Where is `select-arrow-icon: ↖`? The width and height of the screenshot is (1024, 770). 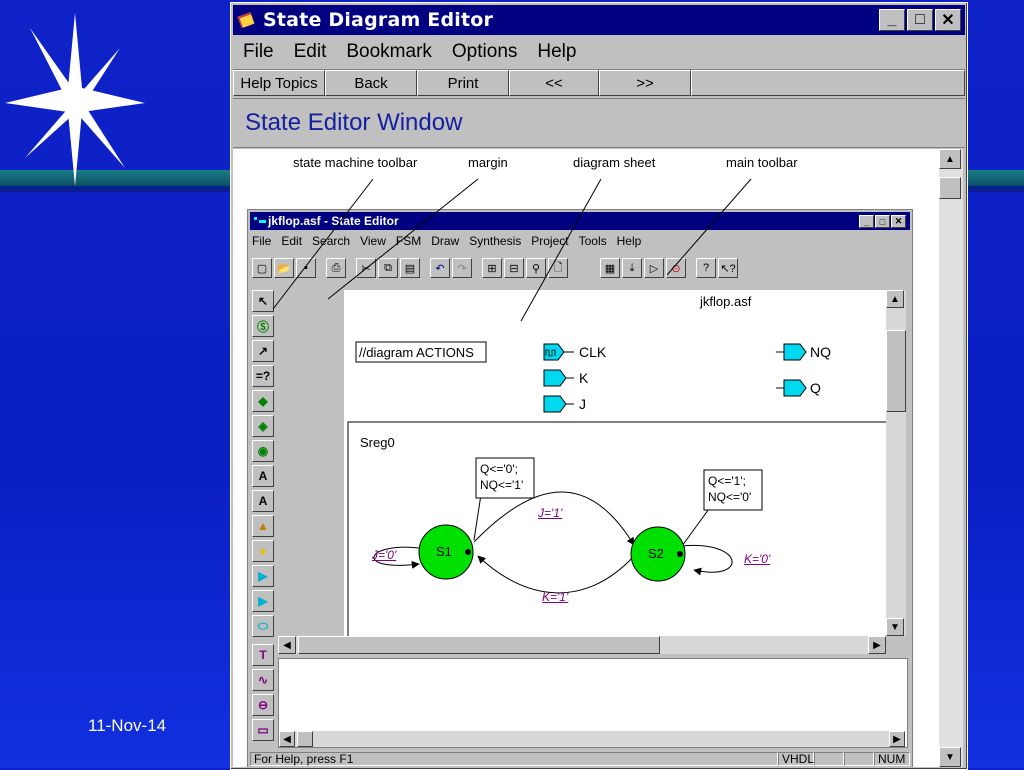 select-arrow-icon: ↖ is located at coordinates (263, 301).